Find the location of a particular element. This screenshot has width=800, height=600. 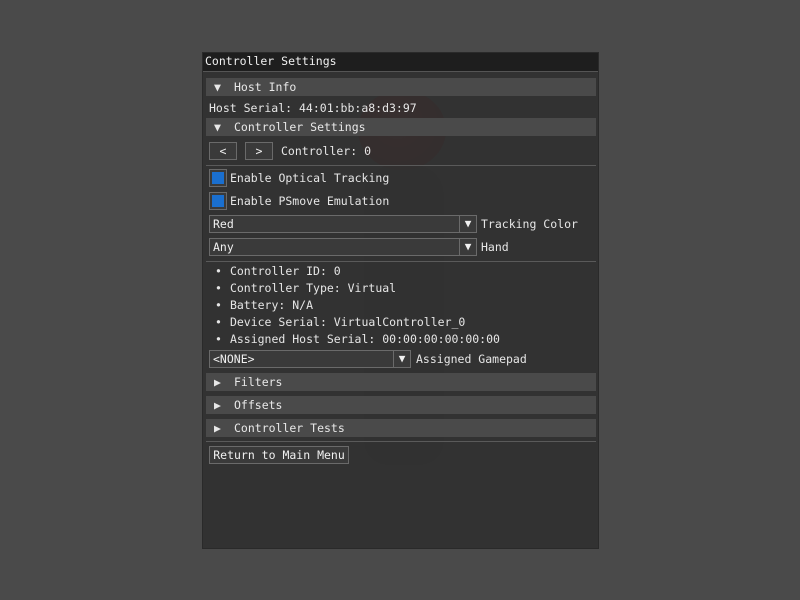

filters-header-label: Filters is located at coordinates (258, 382).